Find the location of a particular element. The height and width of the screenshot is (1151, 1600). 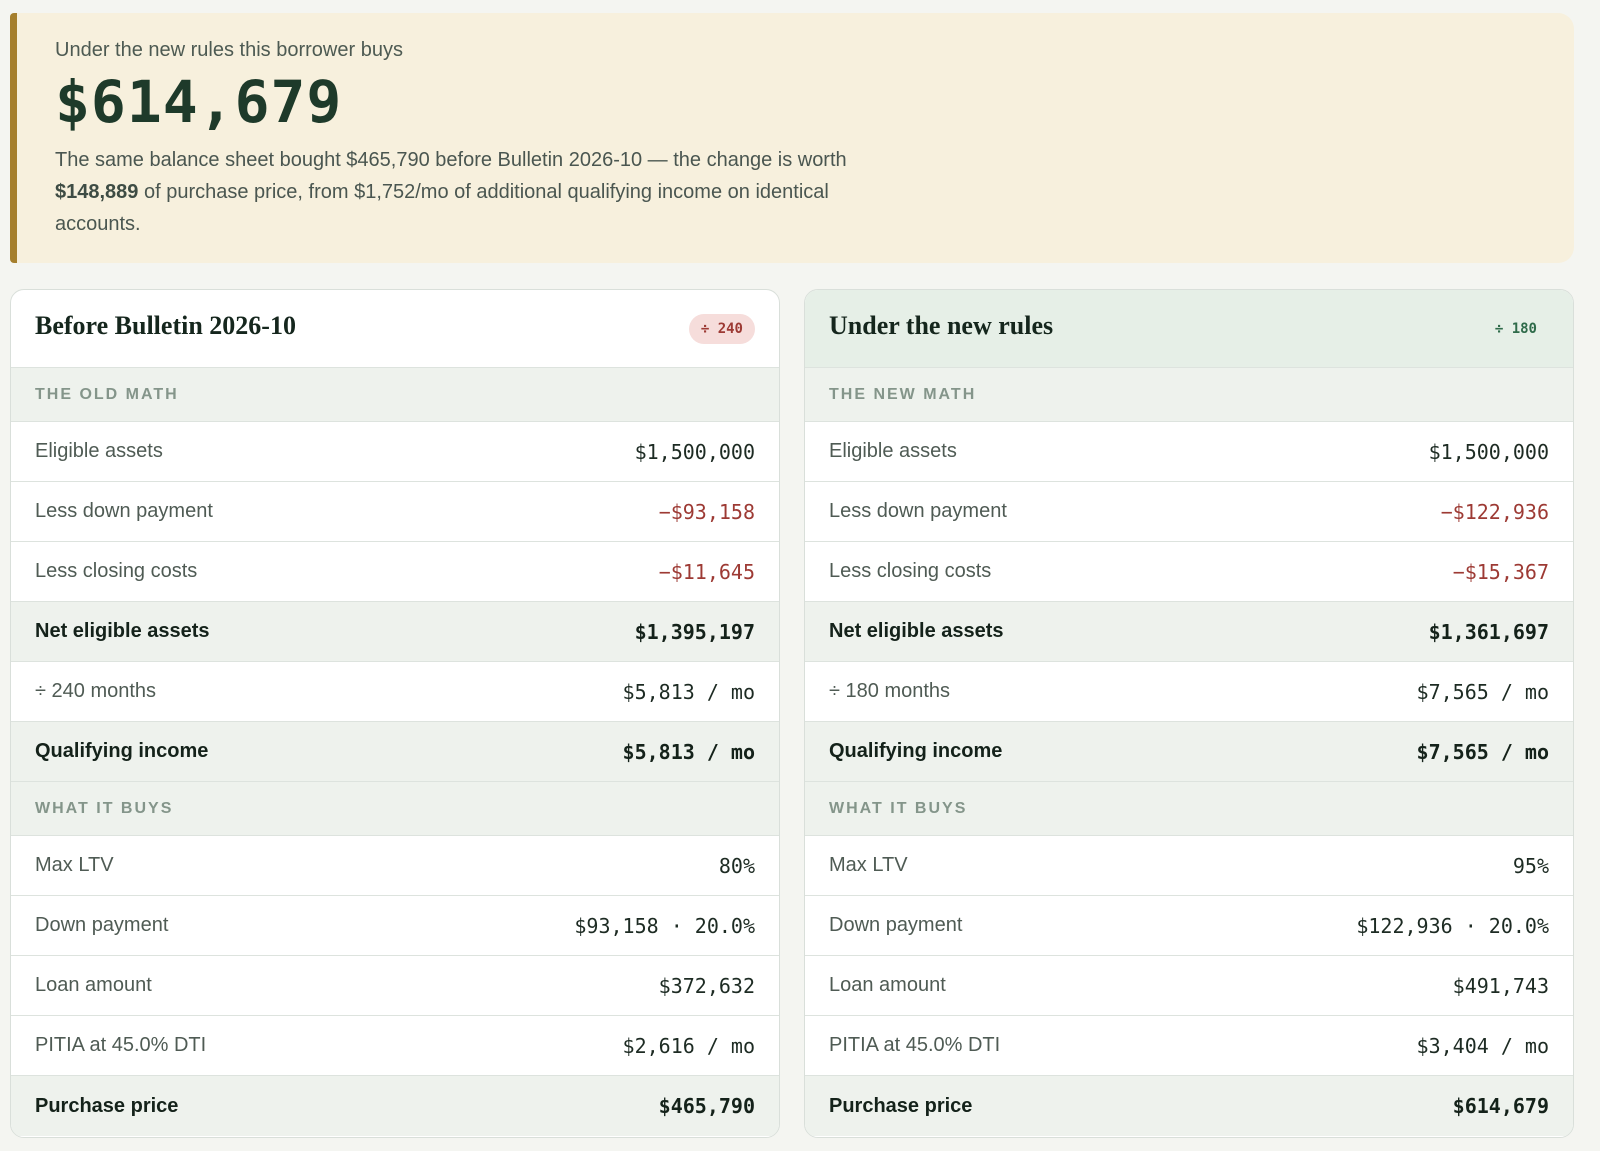

row-value: $1,361,697 is located at coordinates (1488, 631).